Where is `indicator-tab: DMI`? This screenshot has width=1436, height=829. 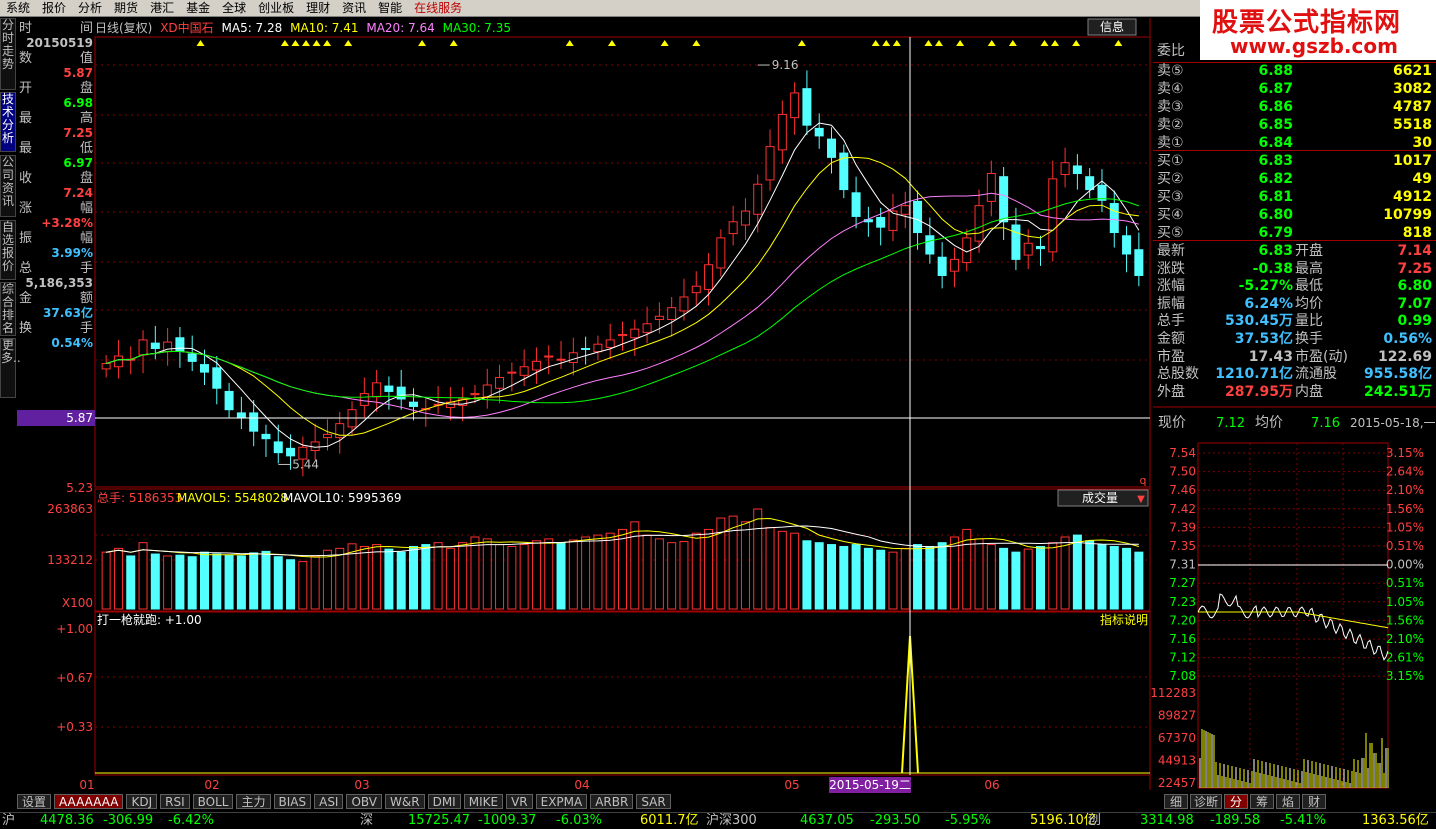 indicator-tab: DMI is located at coordinates (444, 801).